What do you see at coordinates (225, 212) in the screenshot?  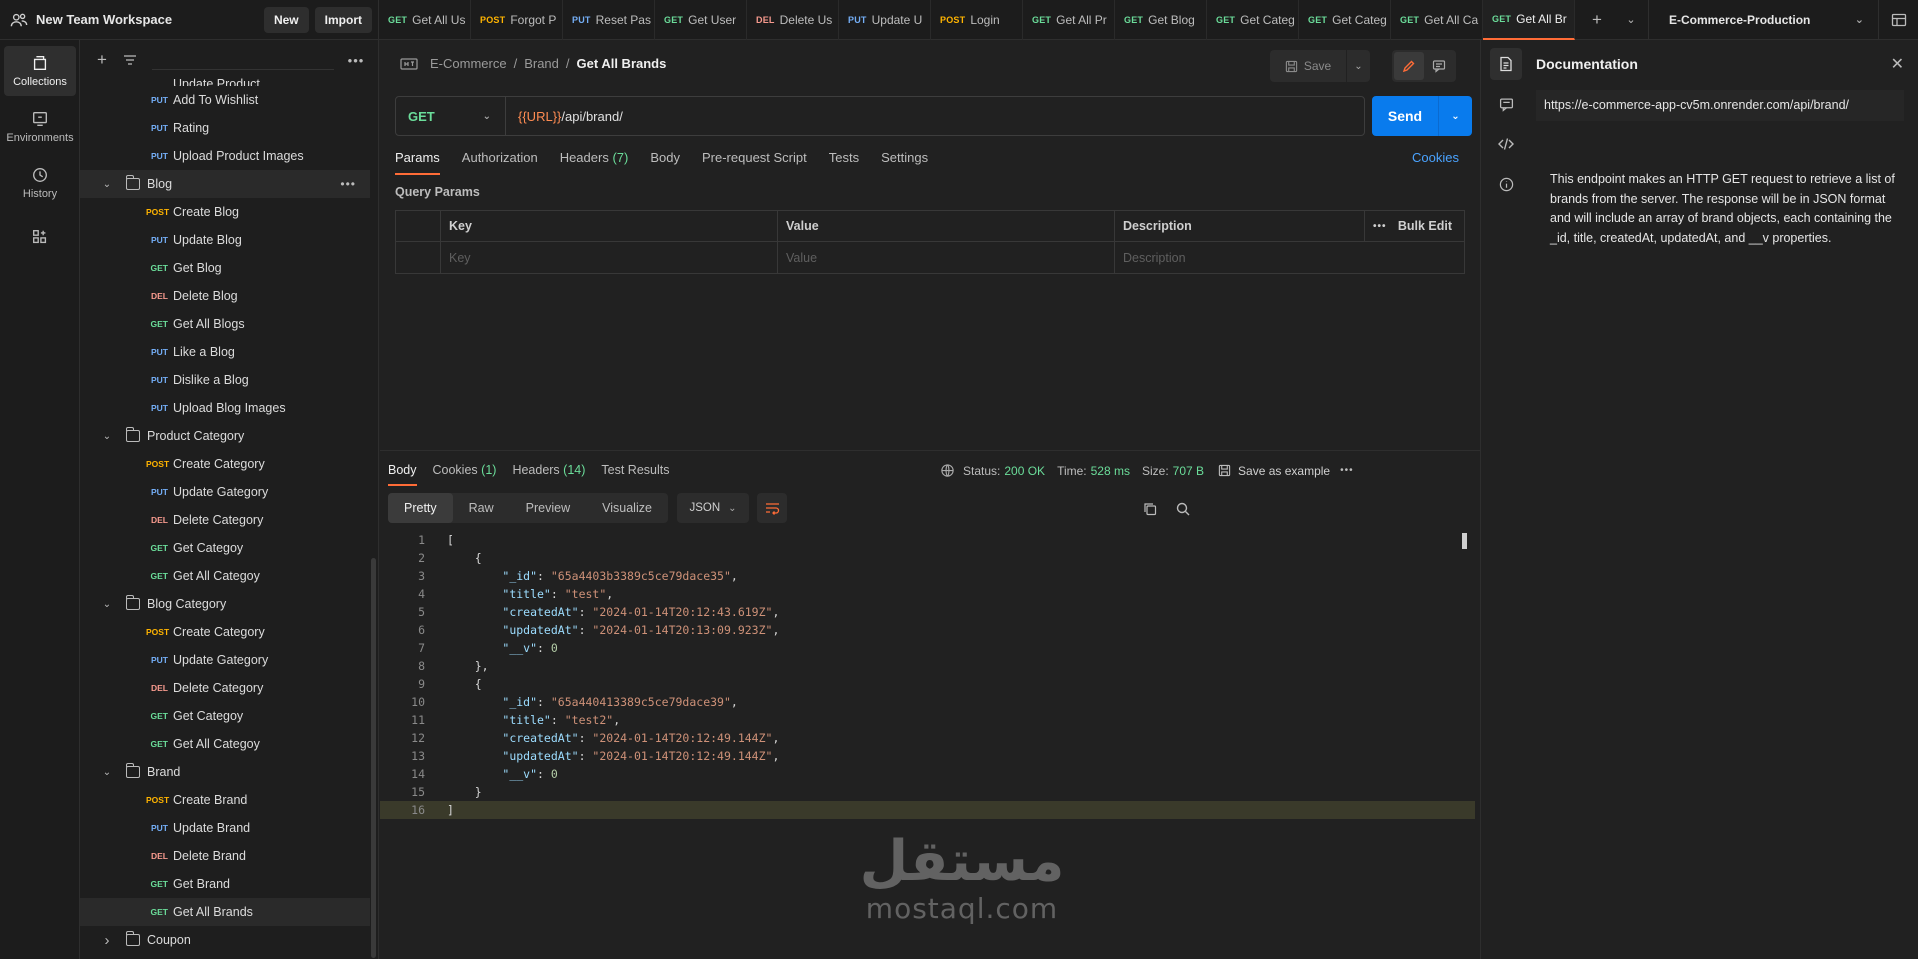 I see `sidebar-request: POST Create Blog` at bounding box center [225, 212].